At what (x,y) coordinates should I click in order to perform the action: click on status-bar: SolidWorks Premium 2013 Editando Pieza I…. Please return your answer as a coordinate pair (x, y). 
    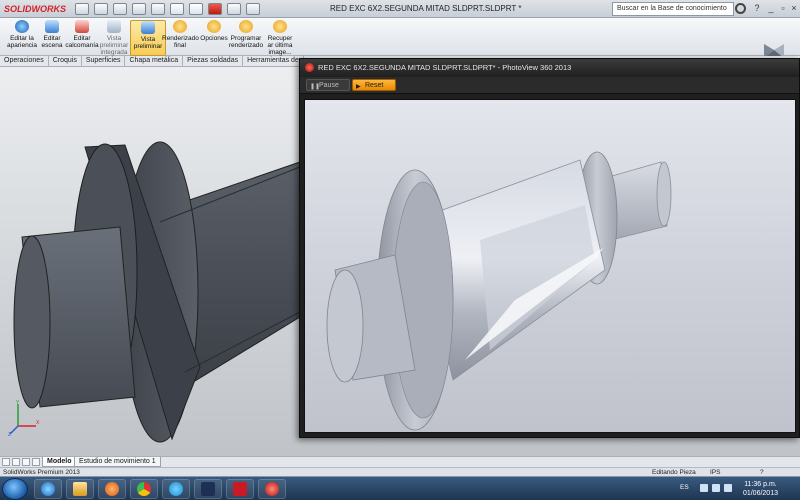
    Looking at the image, I should click on (400, 471).